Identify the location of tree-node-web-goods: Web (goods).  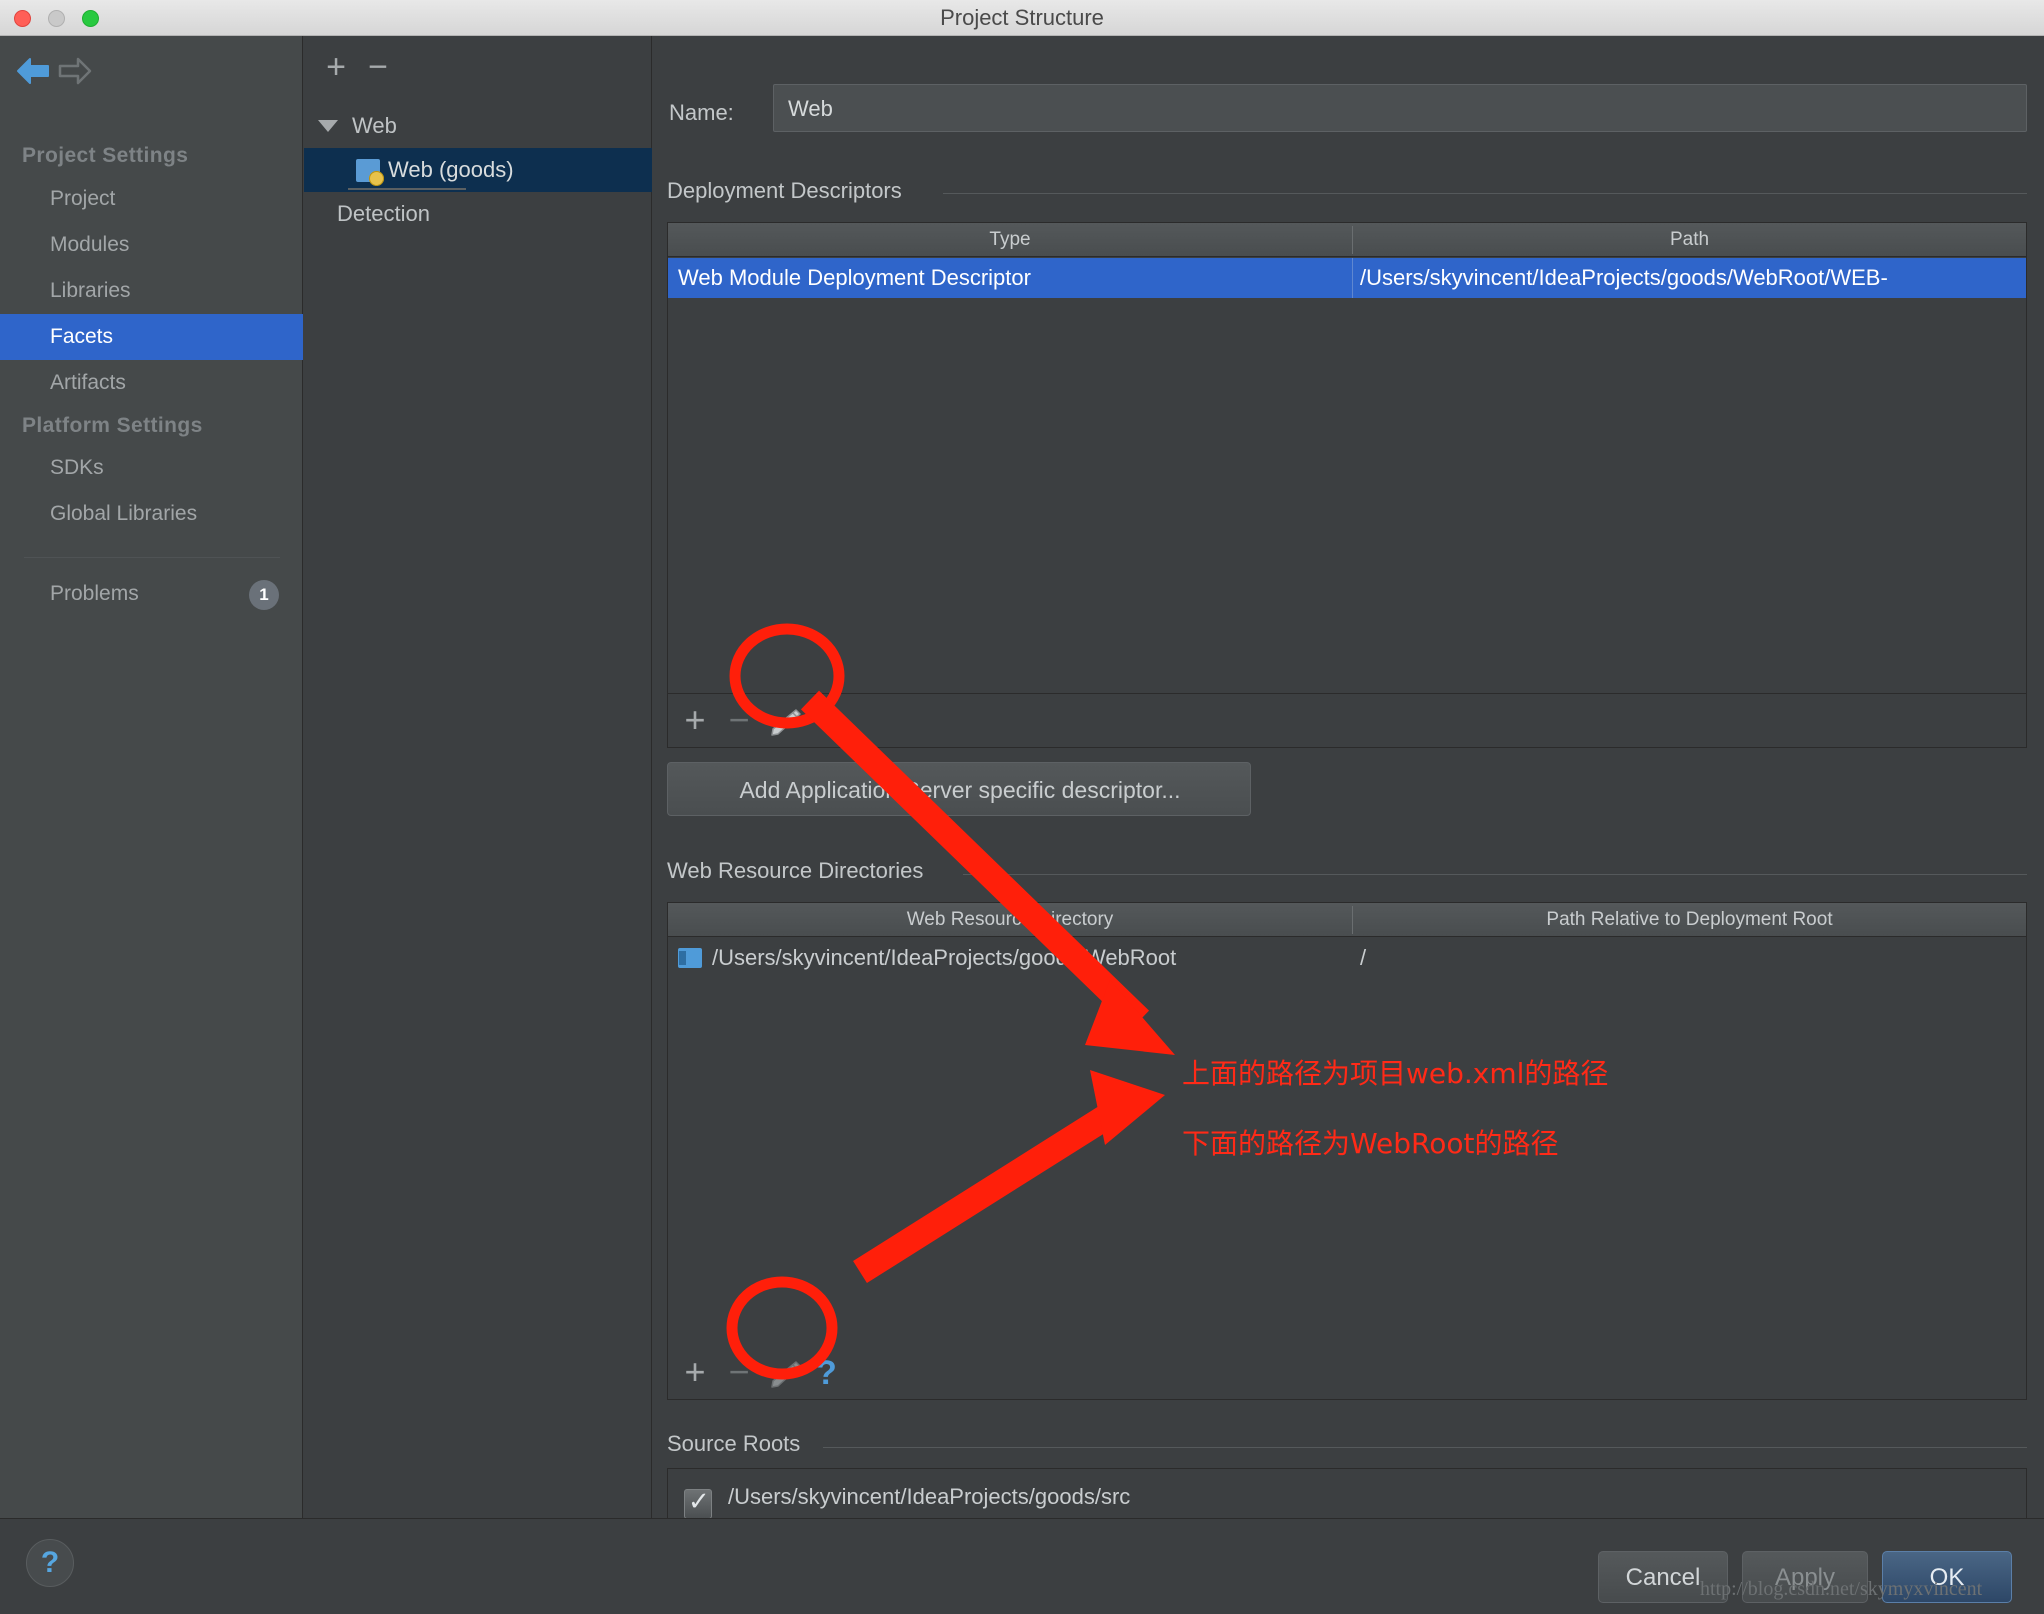
(478, 170).